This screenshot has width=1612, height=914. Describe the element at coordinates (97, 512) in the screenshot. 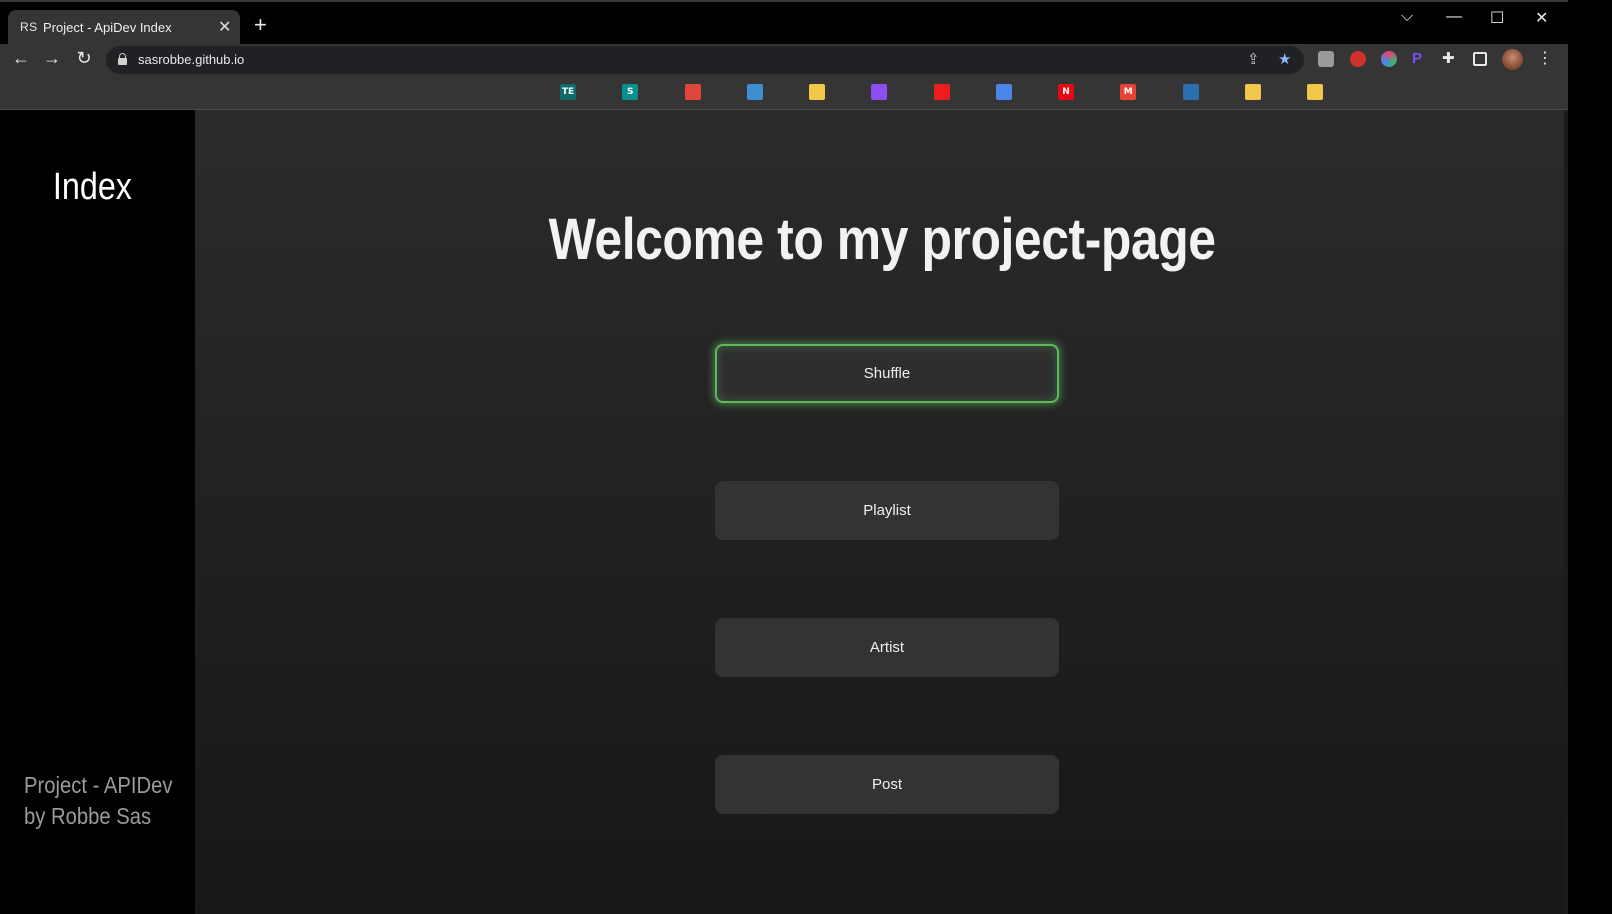

I see `sidebar: Index Project - APIDev by Robbe Sas` at that location.